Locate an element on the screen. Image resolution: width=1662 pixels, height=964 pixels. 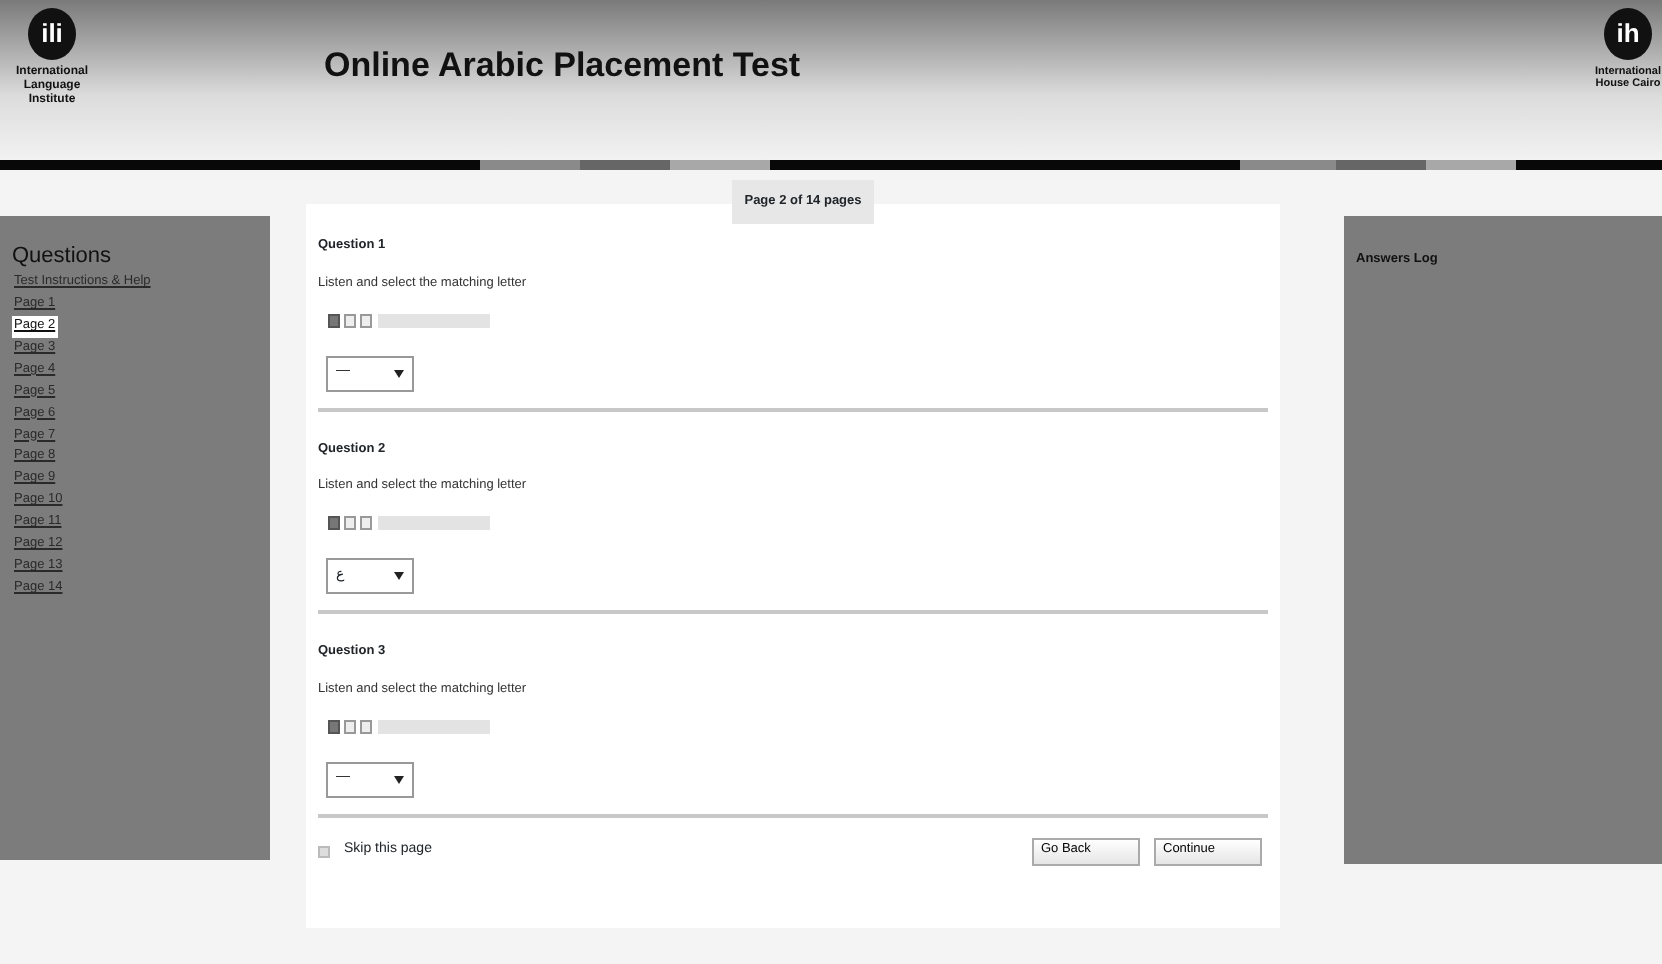
left-logo-icon: ili is located at coordinates (52, 34).